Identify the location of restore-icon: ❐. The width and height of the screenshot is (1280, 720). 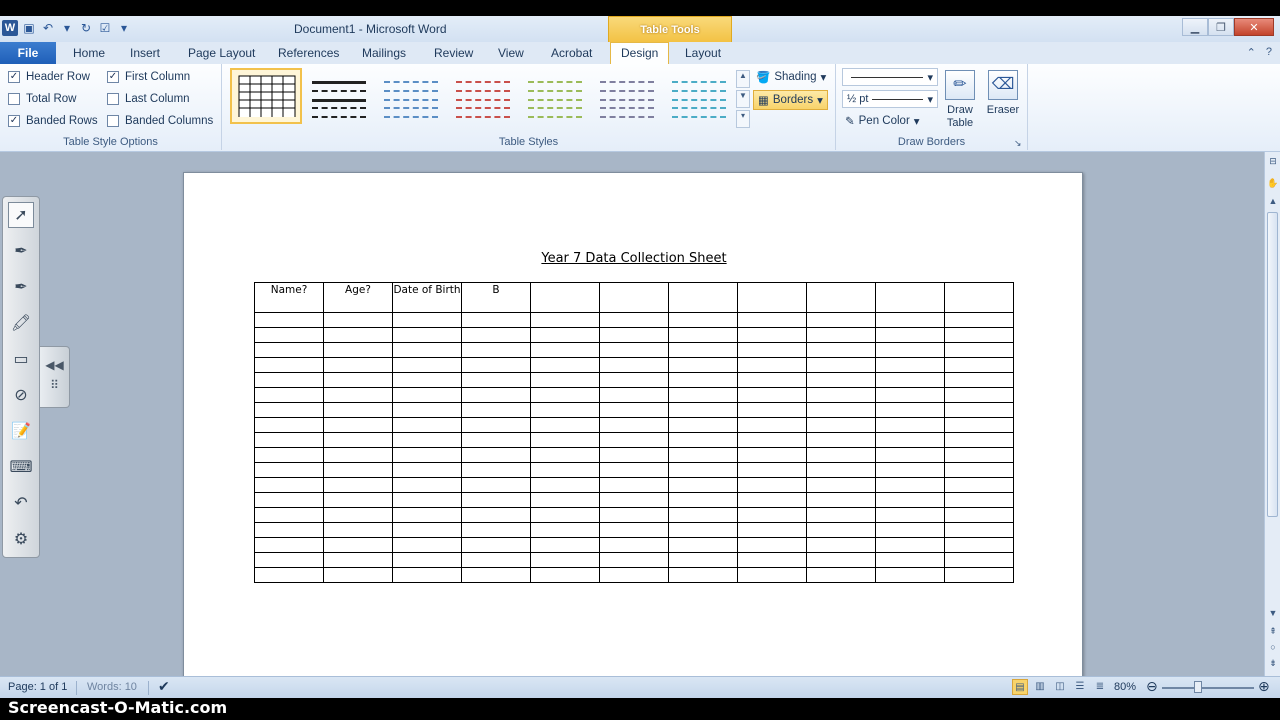
(1221, 27).